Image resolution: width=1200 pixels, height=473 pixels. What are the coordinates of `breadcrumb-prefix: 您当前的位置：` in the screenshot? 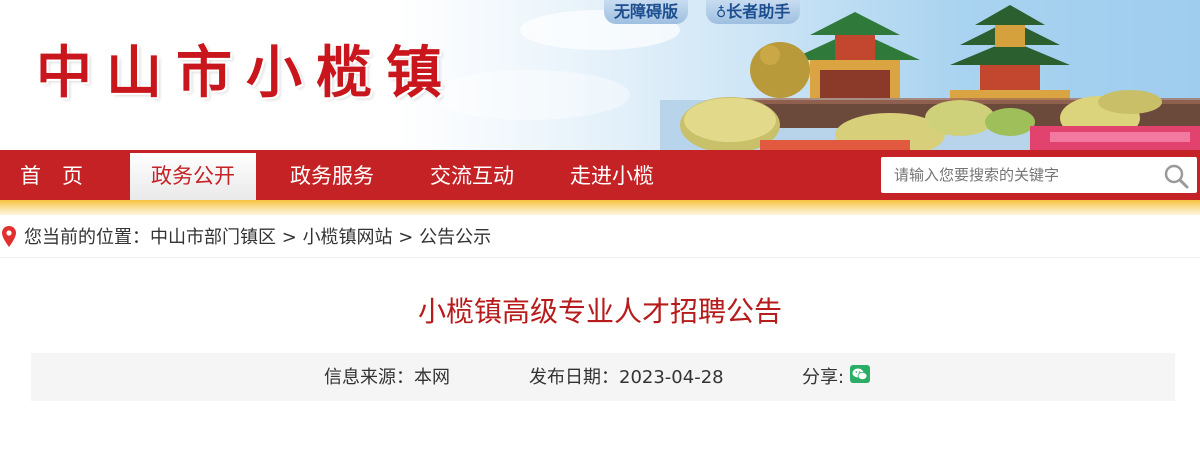 It's located at (87, 237).